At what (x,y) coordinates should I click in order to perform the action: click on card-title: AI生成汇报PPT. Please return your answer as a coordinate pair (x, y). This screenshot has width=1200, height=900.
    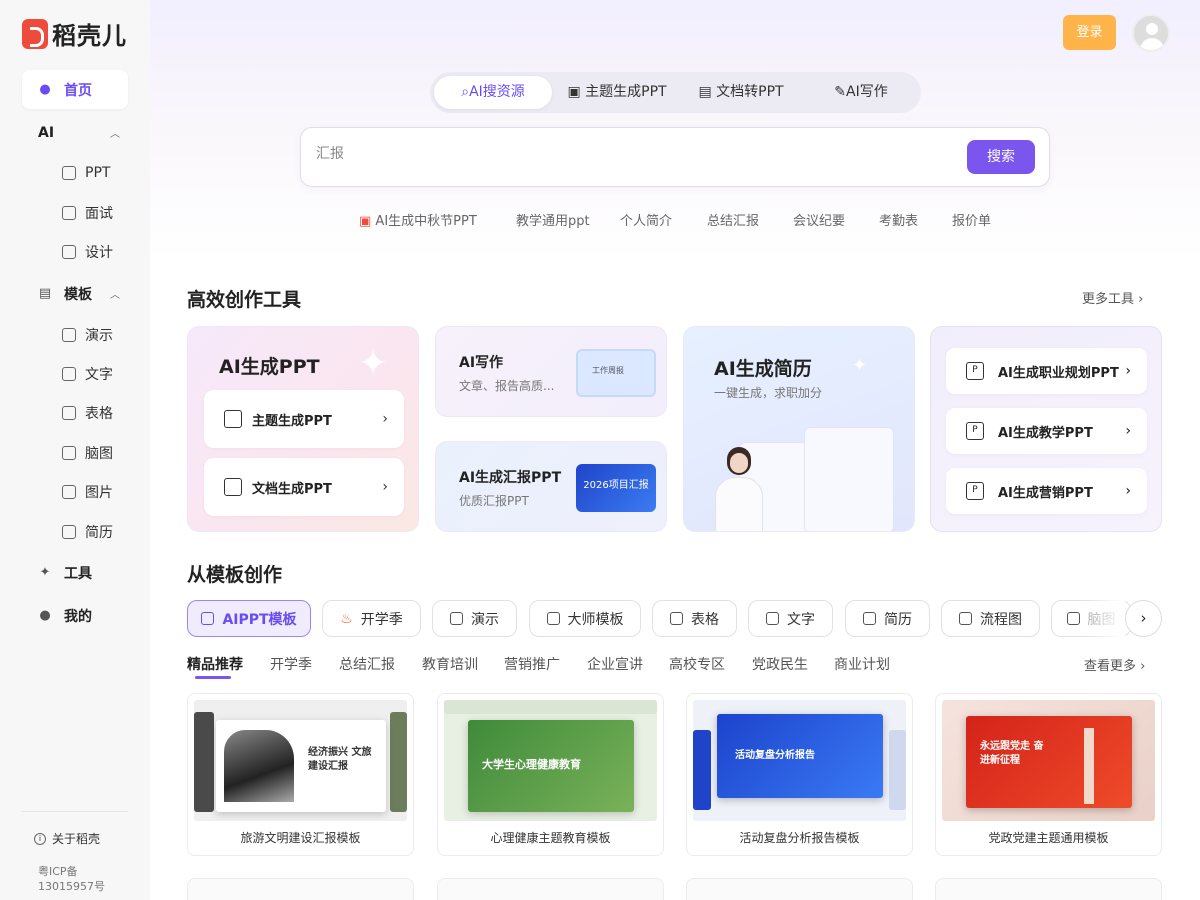
    Looking at the image, I should click on (510, 478).